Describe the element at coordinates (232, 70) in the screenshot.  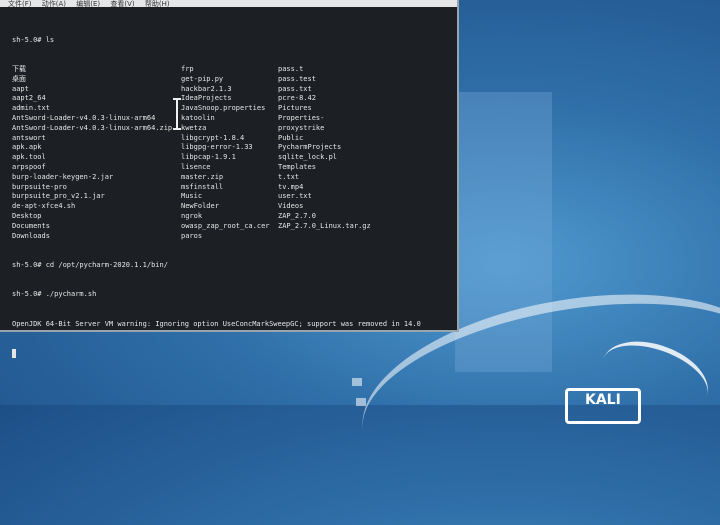
I see `listing-row: 下载 frp pass.t` at that location.